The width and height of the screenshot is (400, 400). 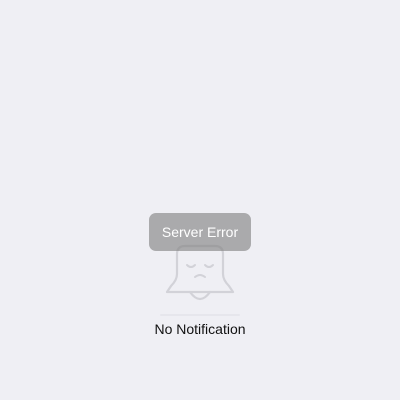 What do you see at coordinates (200, 329) in the screenshot?
I see `empty-state-message: No Notification` at bounding box center [200, 329].